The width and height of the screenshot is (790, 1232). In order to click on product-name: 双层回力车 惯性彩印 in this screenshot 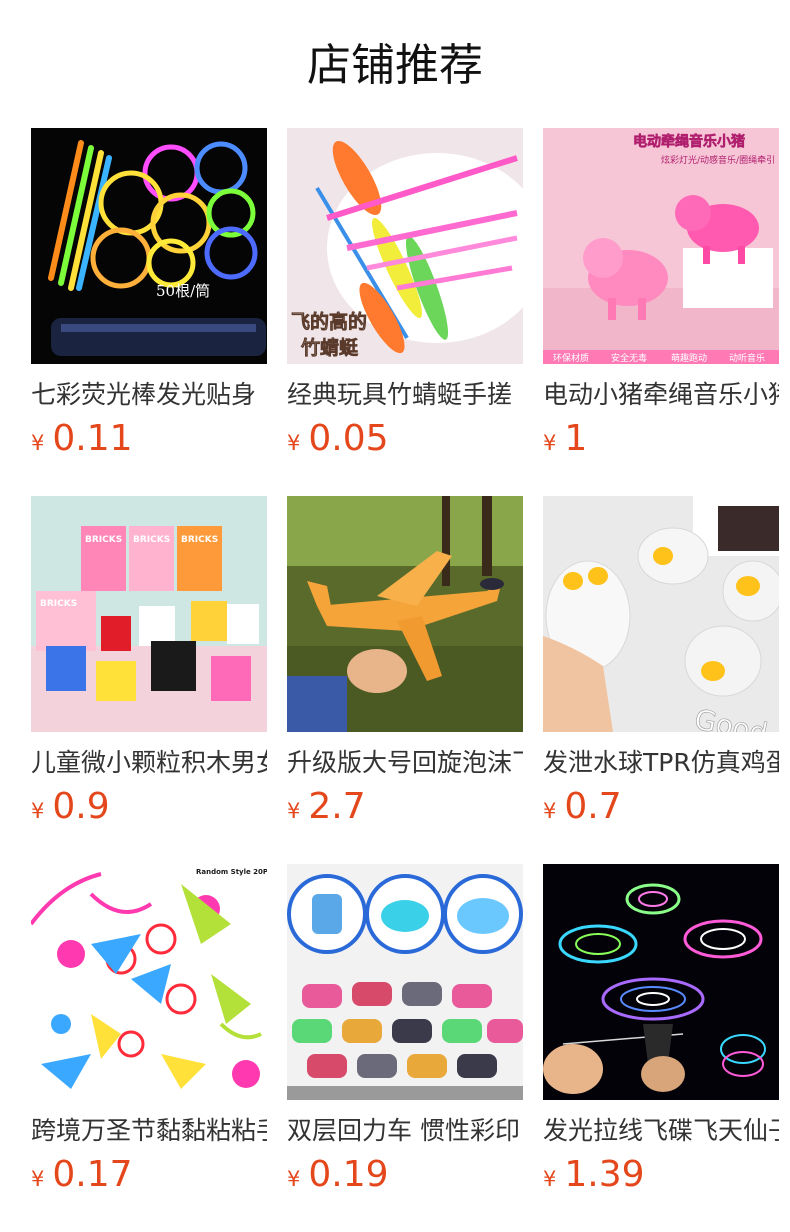, I will do `click(405, 1131)`.